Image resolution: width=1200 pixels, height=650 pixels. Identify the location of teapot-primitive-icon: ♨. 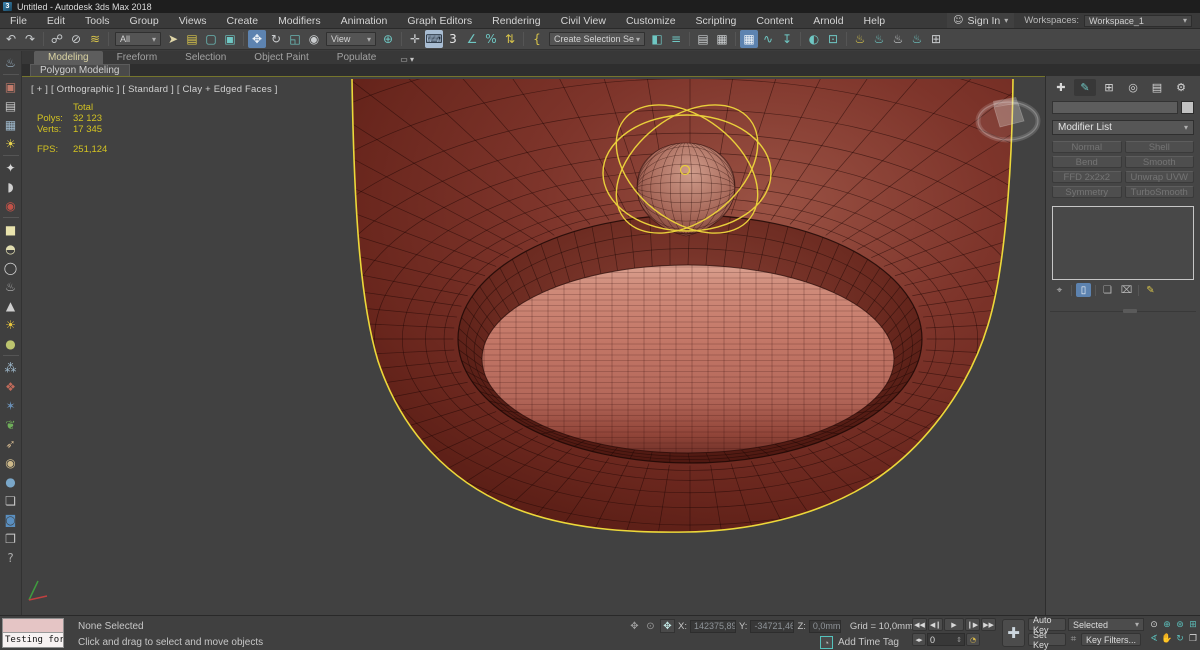
(11, 286).